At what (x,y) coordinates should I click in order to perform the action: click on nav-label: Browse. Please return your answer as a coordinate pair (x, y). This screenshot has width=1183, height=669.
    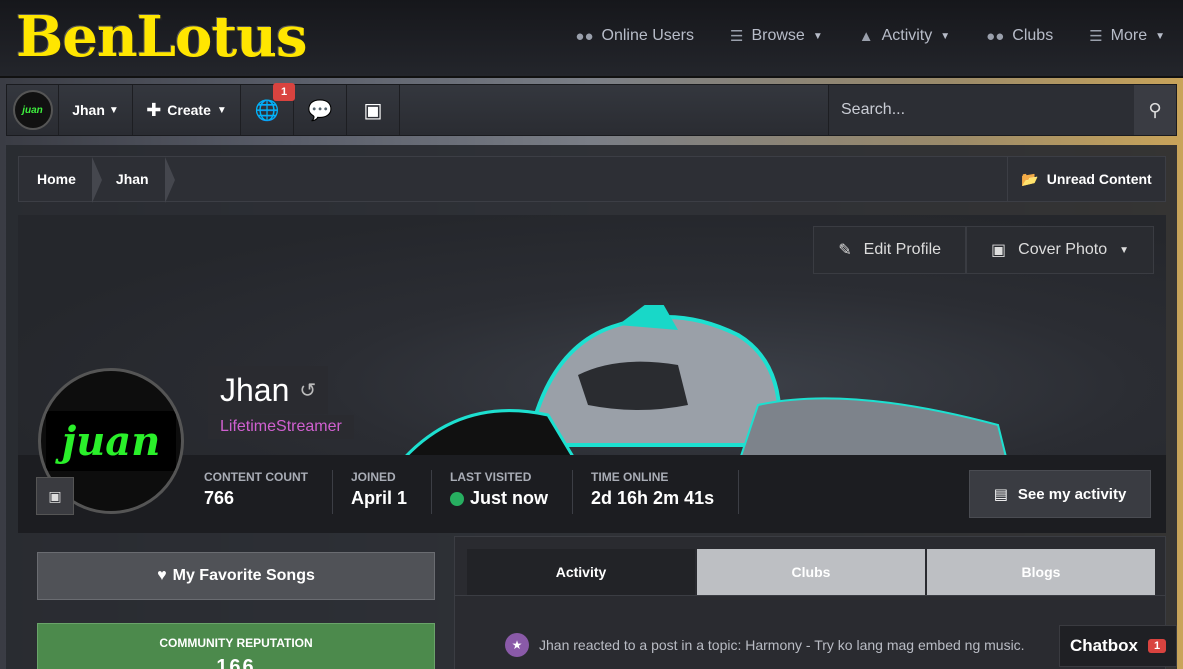
    Looking at the image, I should click on (778, 35).